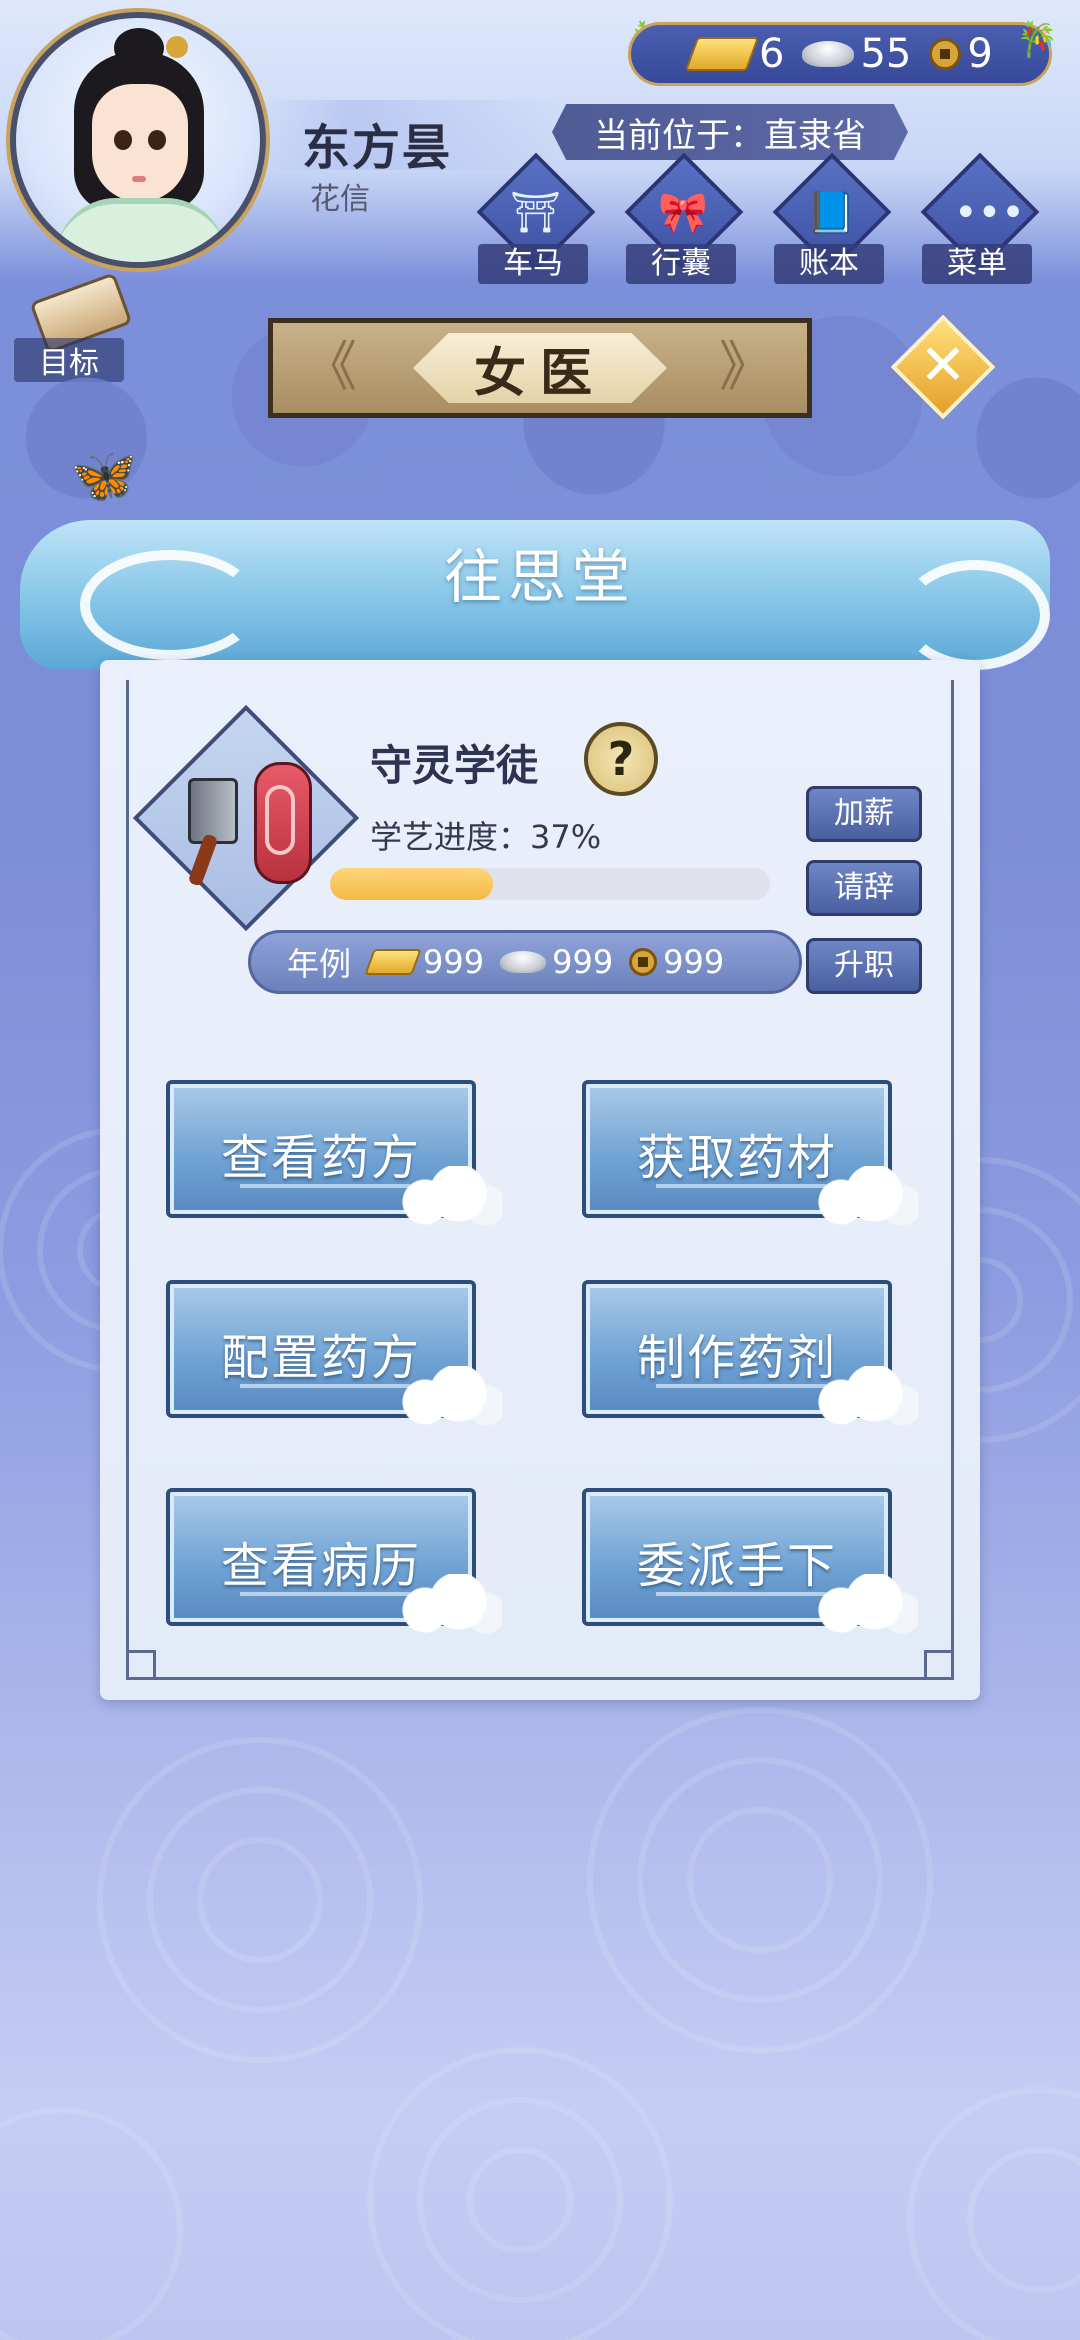  I want to click on coin-amount: 9, so click(980, 54).